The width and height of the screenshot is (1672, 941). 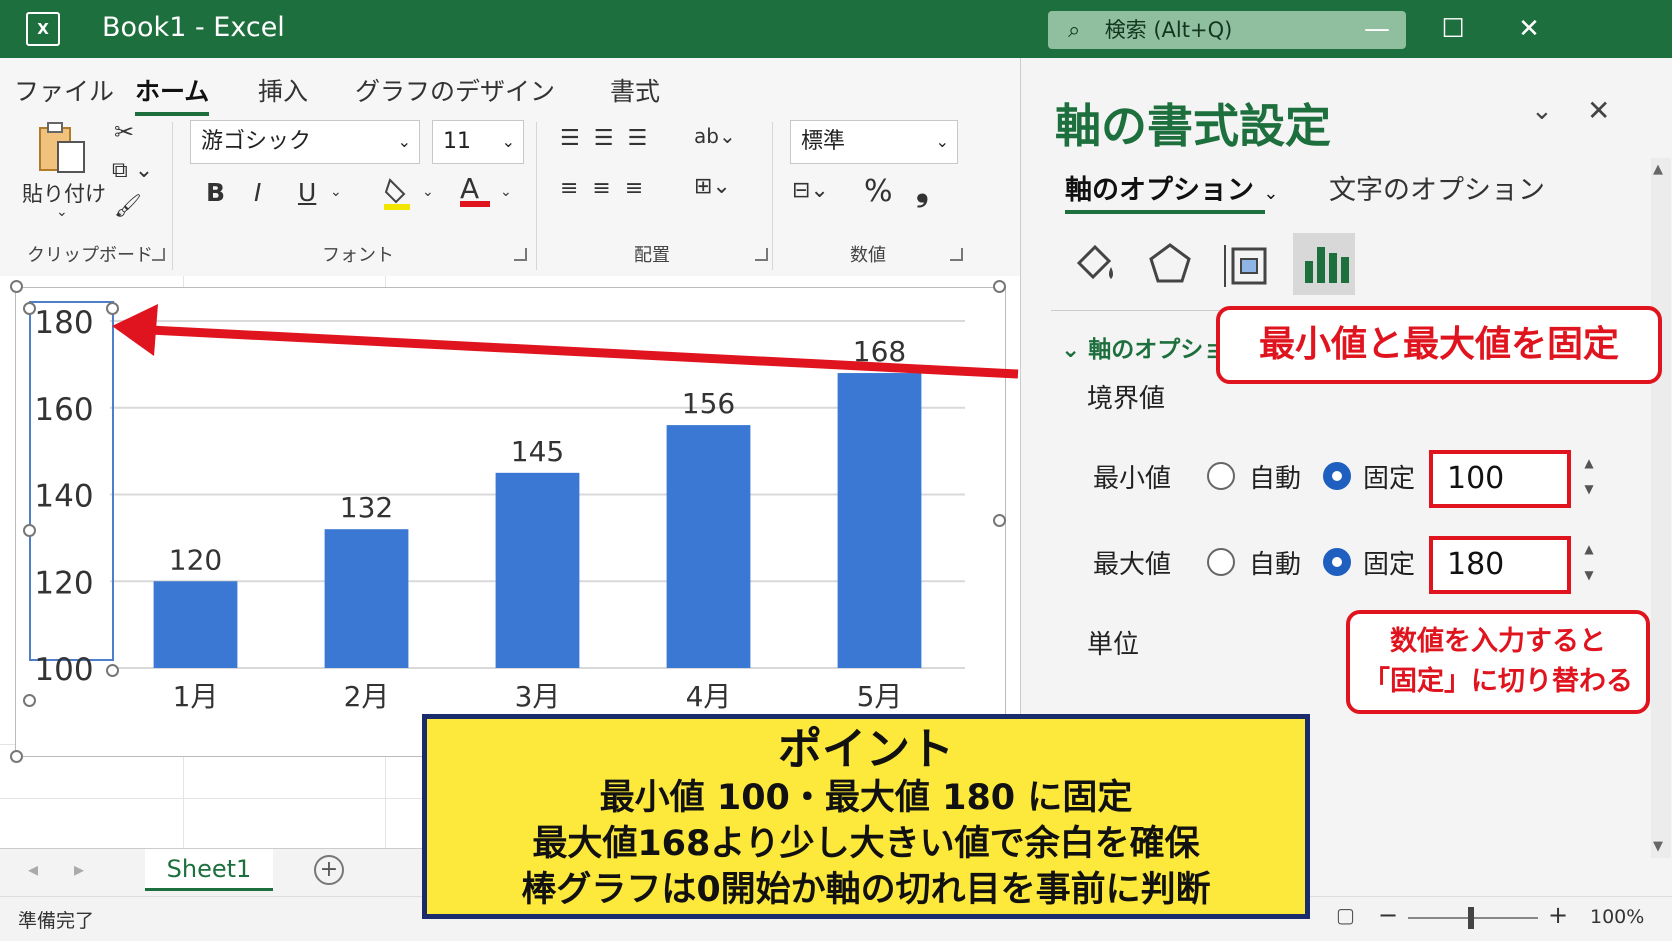 I want to click on pentagon-icon, so click(x=1170, y=264).